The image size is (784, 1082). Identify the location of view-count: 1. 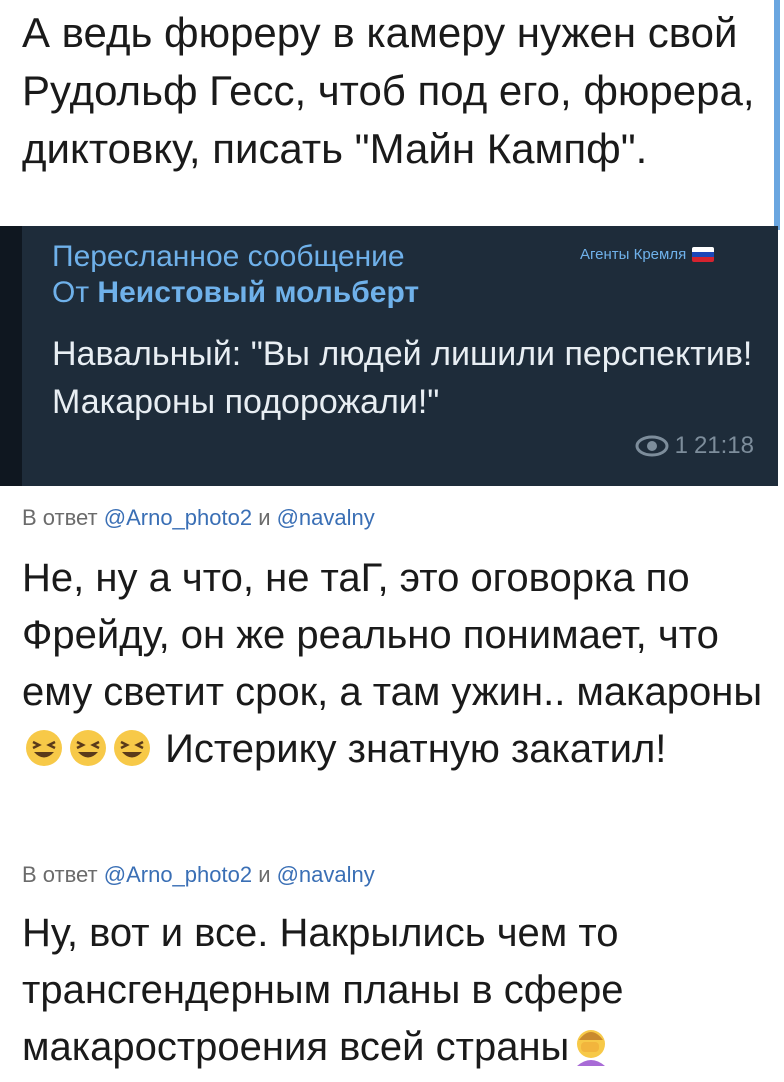
(681, 445).